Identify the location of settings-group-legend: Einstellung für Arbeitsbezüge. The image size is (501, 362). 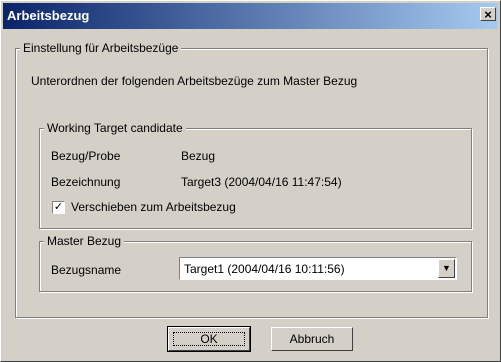
(101, 48).